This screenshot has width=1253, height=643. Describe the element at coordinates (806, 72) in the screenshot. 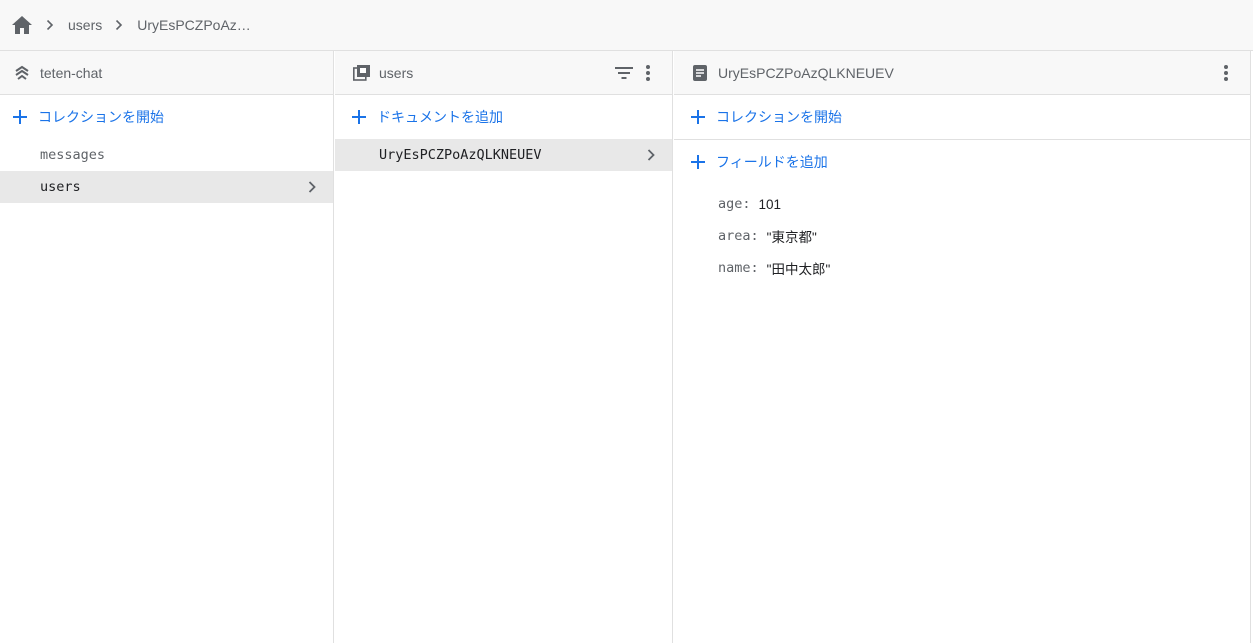

I see `document-panel-title: UryEsPCZPoAzQLKNEUEV` at that location.